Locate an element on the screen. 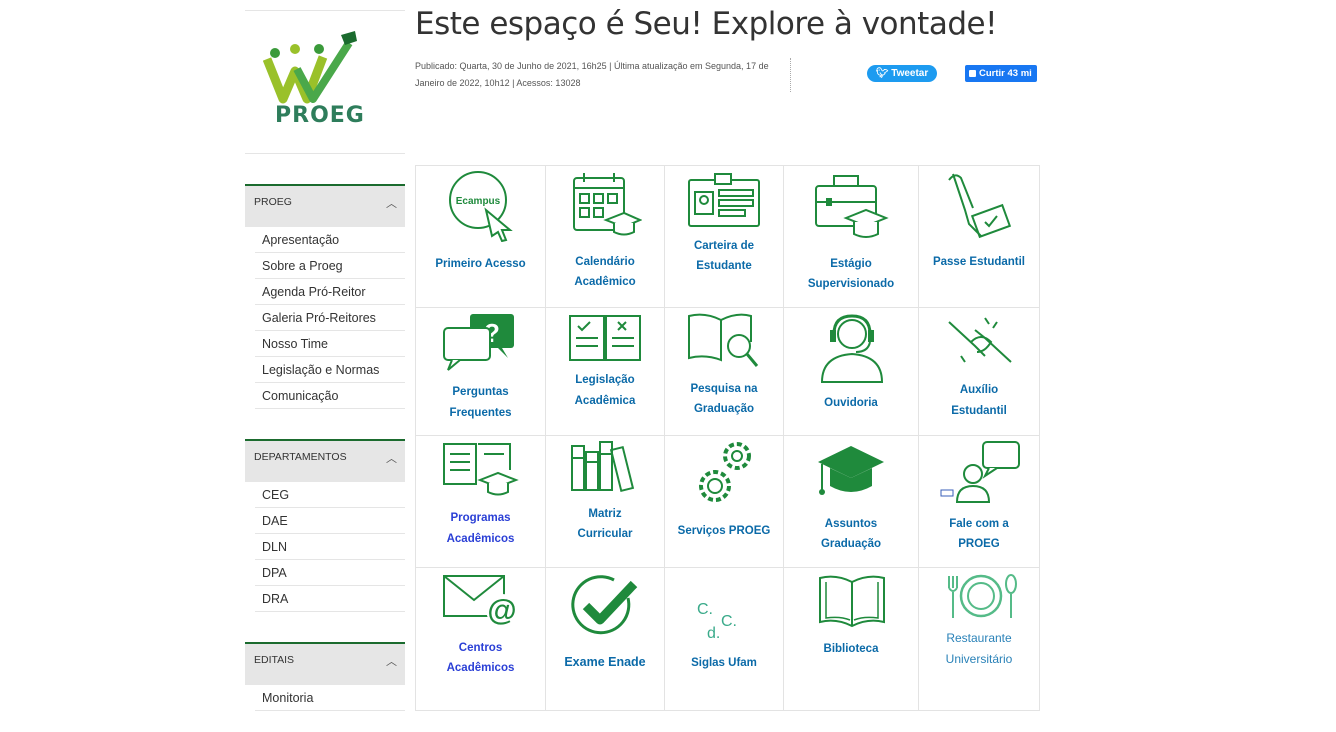 This screenshot has width=1336, height=732. sidebar-section-header: EDITAIS ︿ is located at coordinates (325, 663).